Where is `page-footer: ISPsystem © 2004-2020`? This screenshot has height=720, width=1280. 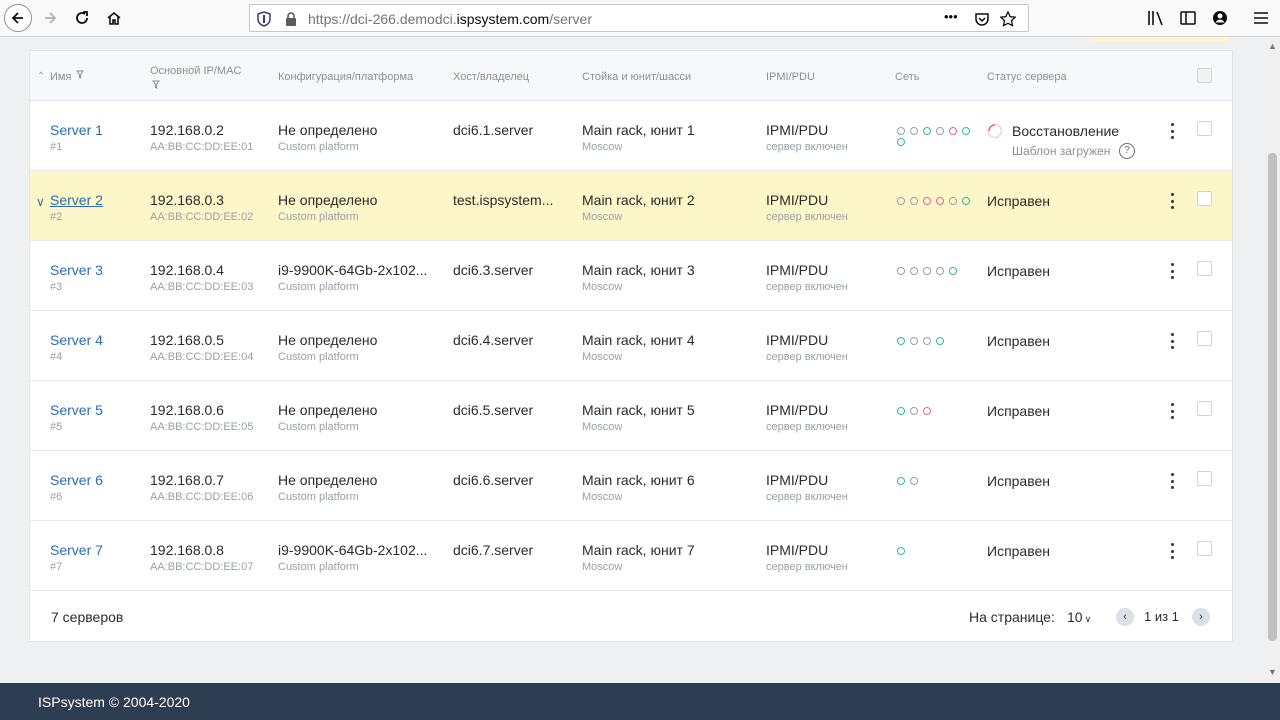
page-footer: ISPsystem © 2004-2020 is located at coordinates (640, 701).